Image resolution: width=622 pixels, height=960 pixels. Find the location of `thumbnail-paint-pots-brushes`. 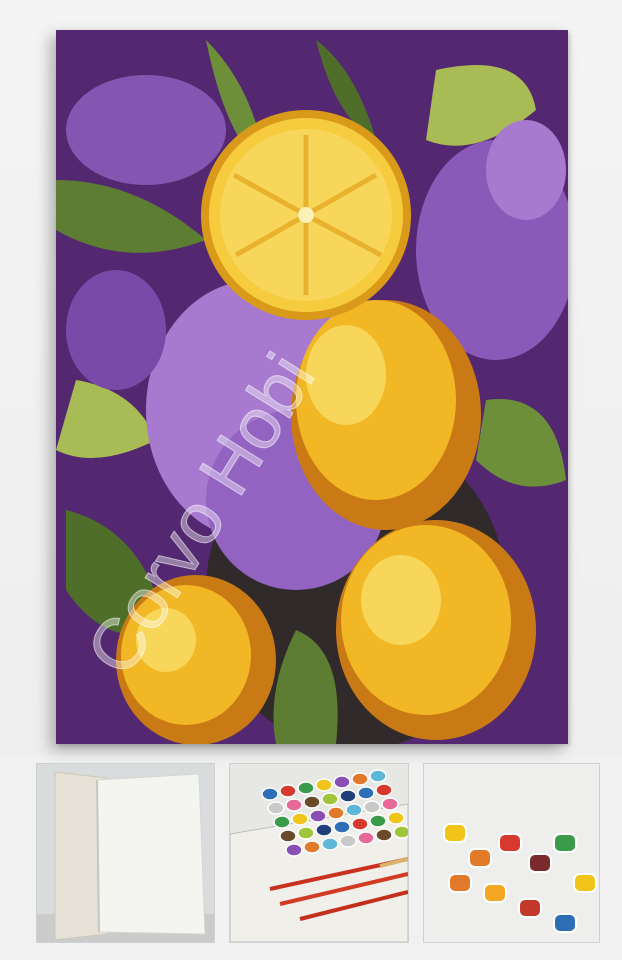

thumbnail-paint-pots-brushes is located at coordinates (319, 853).